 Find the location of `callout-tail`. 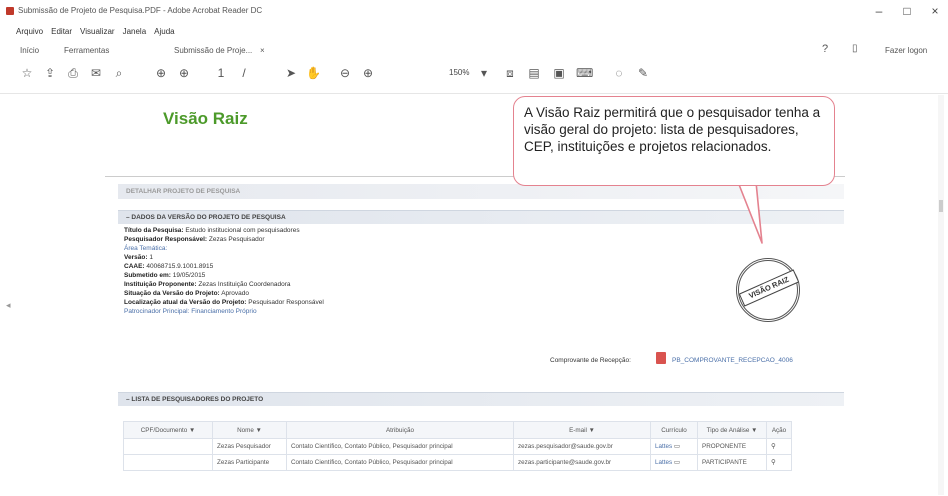

callout-tail is located at coordinates (734, 212).